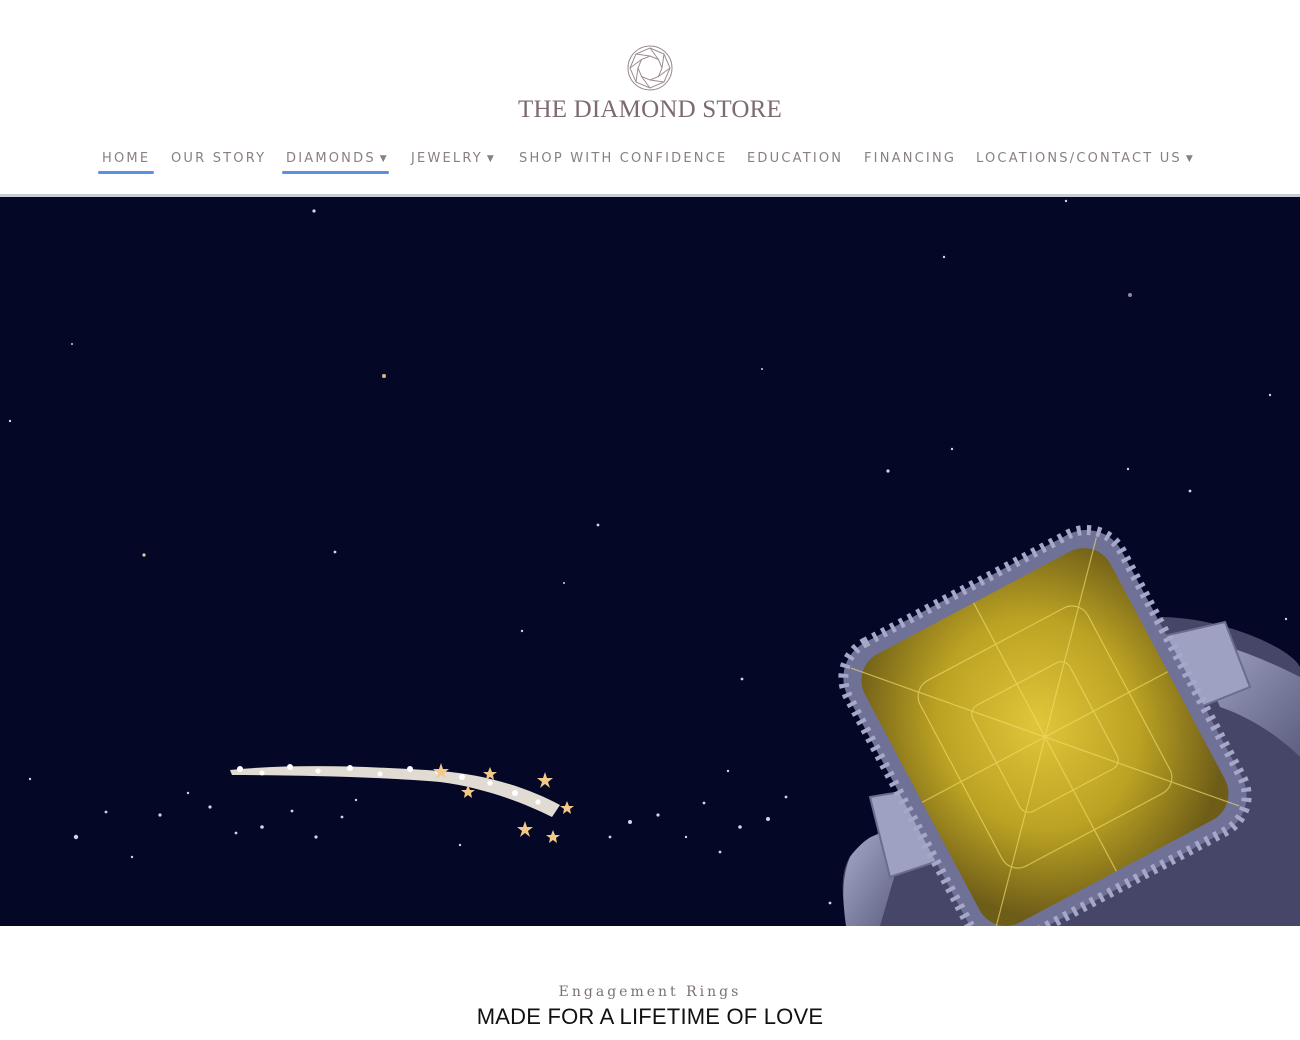 The width and height of the screenshot is (1300, 1040). What do you see at coordinates (219, 158) in the screenshot?
I see `nav-item-label: OUR STORY` at bounding box center [219, 158].